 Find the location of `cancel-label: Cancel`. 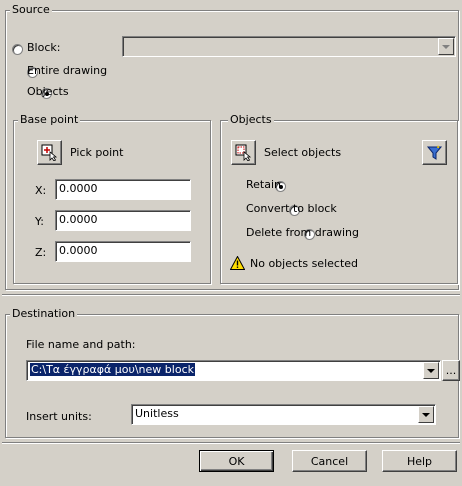

cancel-label: Cancel is located at coordinates (329, 461).